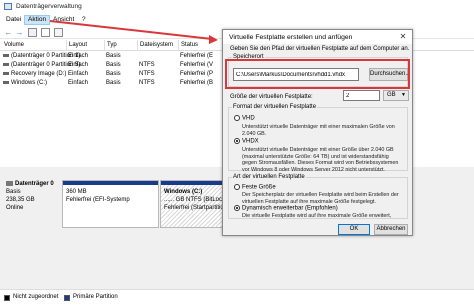 The height and width of the screenshot is (305, 474). What do you see at coordinates (98, 200) in the screenshot?
I see `partition-status: Fehlerfrei (EFI-Systemp` at bounding box center [98, 200].